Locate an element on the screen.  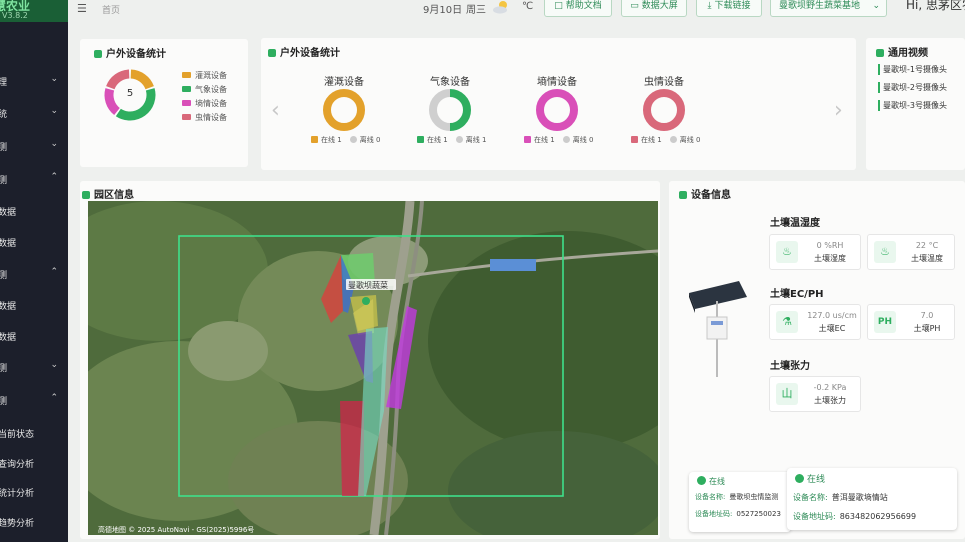
sidebar-item-trend-analysis: 趋势分析 is located at coordinates (34, 523).